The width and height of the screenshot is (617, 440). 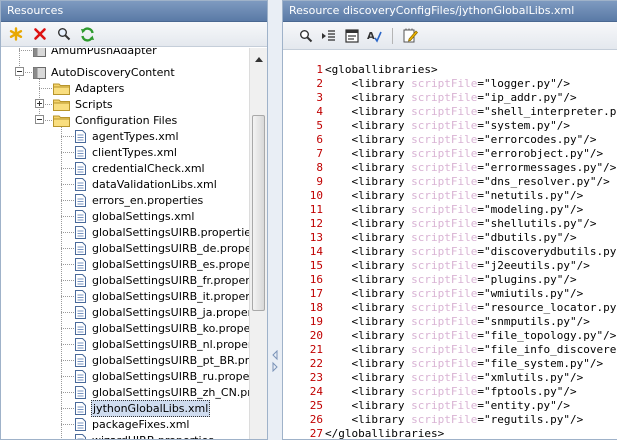 What do you see at coordinates (143, 408) in the screenshot?
I see `tree-item-file: jythonGlobalLibs.xml` at bounding box center [143, 408].